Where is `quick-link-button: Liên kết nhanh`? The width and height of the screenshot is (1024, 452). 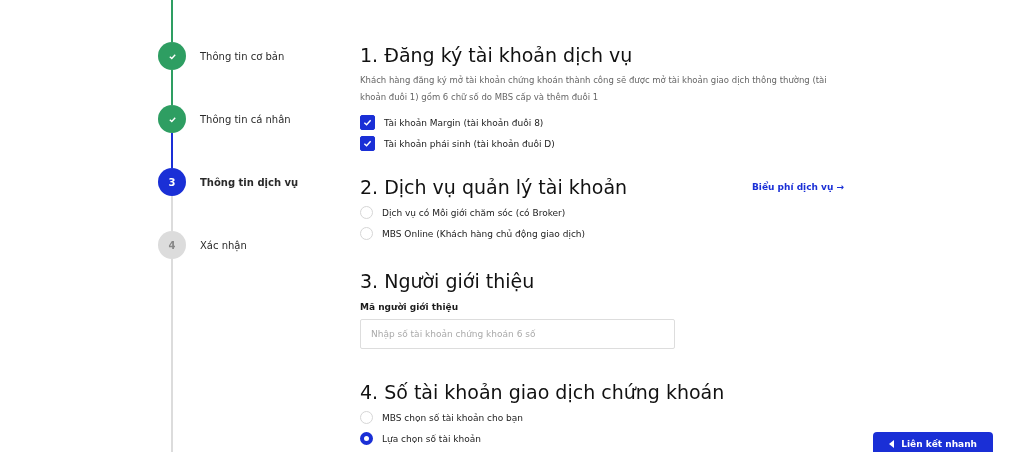
quick-link-button: Liên kết nhanh is located at coordinates (933, 442).